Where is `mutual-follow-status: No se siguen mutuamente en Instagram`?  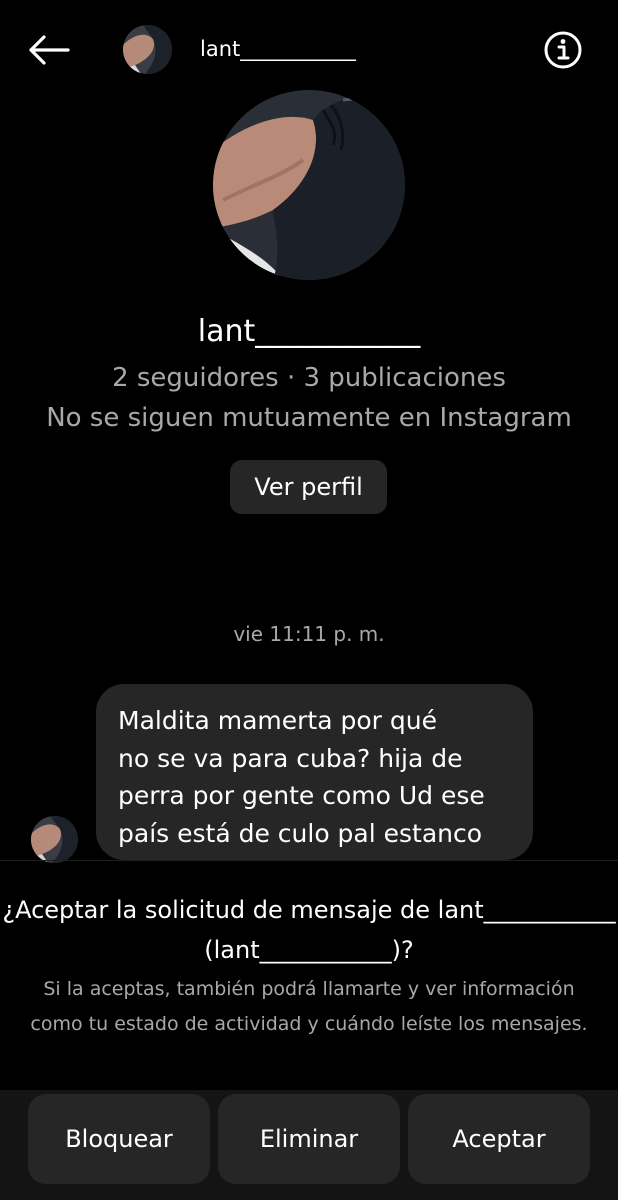 mutual-follow-status: No se siguen mutuamente en Instagram is located at coordinates (309, 418).